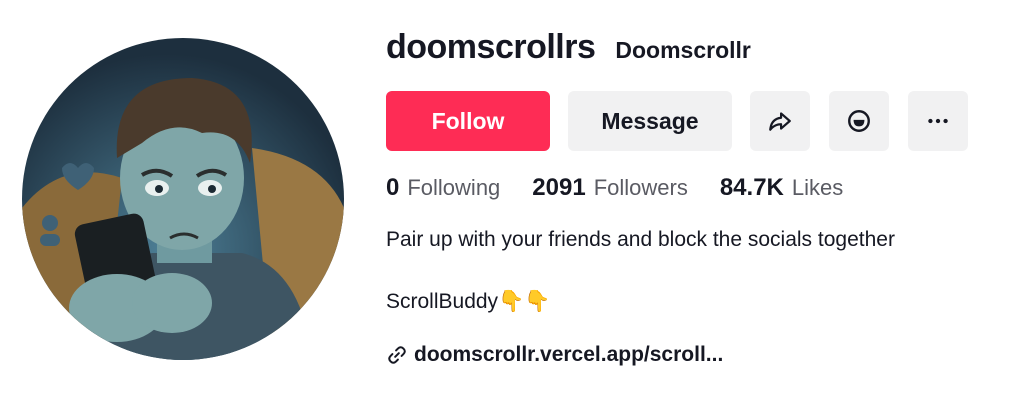 The height and width of the screenshot is (401, 1024). What do you see at coordinates (559, 187) in the screenshot?
I see `followers-count: 2091` at bounding box center [559, 187].